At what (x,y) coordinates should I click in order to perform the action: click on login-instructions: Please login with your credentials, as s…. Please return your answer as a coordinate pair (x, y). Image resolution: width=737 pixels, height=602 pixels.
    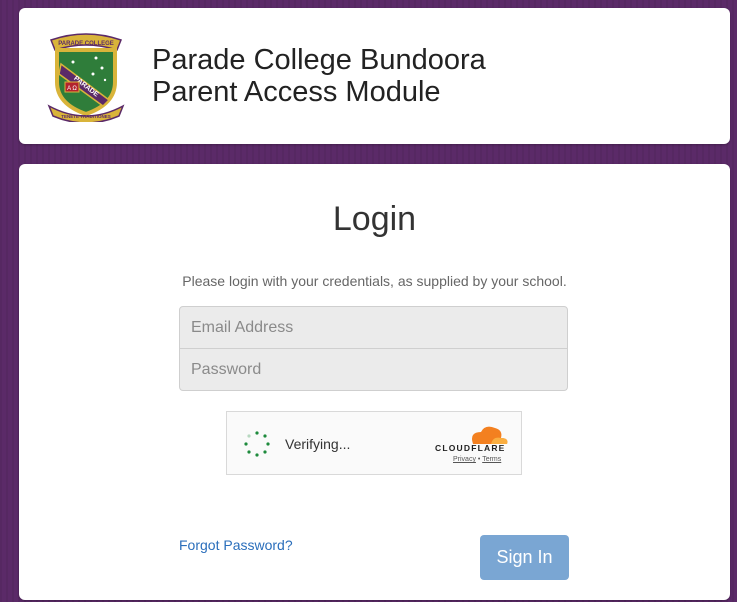
    Looking at the image, I should click on (374, 281).